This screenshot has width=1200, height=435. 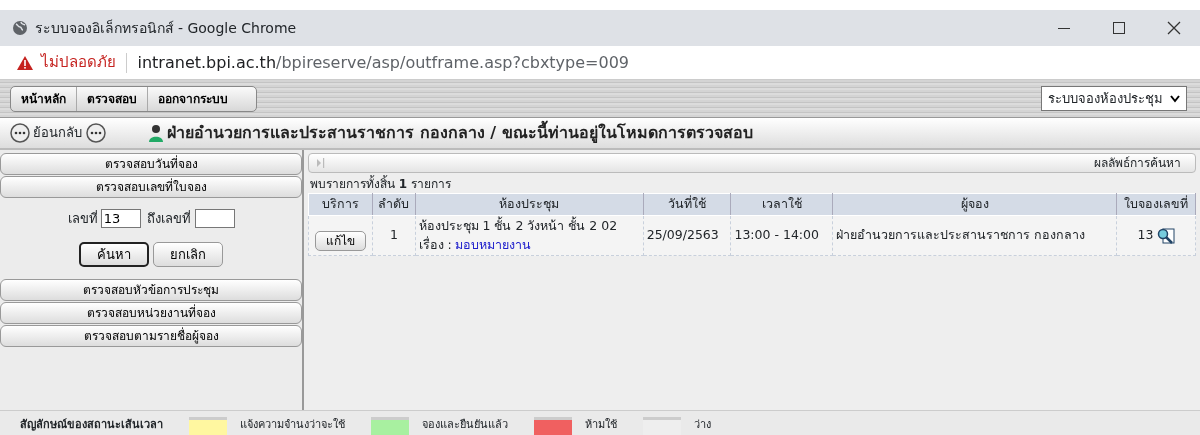 What do you see at coordinates (151, 336) in the screenshot?
I see `sidebar-section-button: ตรวจสอบตามรายชื่อผู้จอง` at bounding box center [151, 336].